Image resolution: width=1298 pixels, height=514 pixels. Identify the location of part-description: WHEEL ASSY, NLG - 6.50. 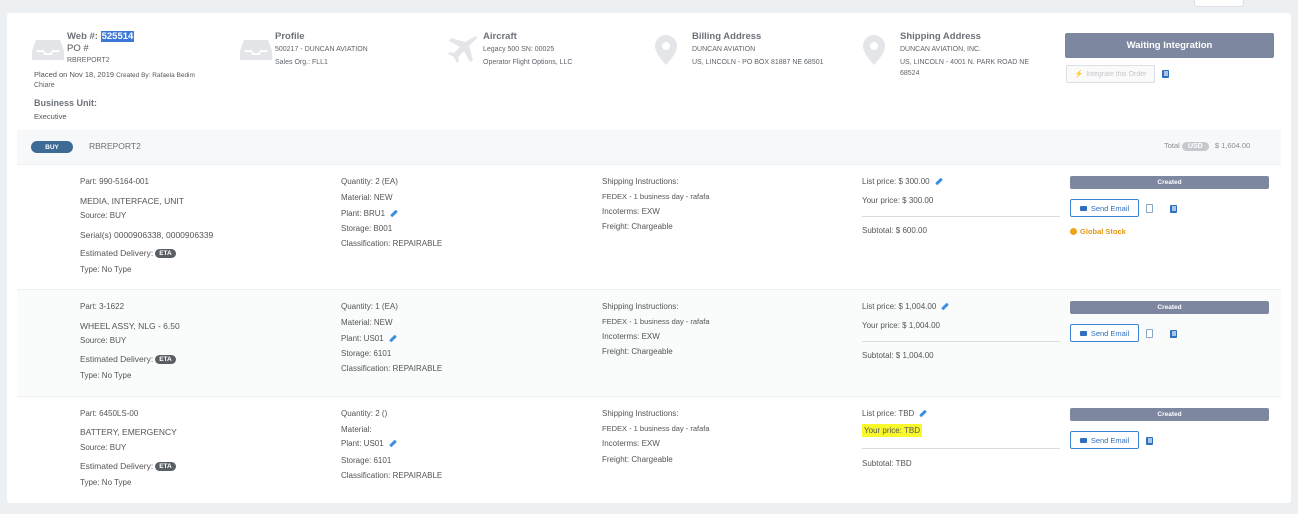
(130, 326).